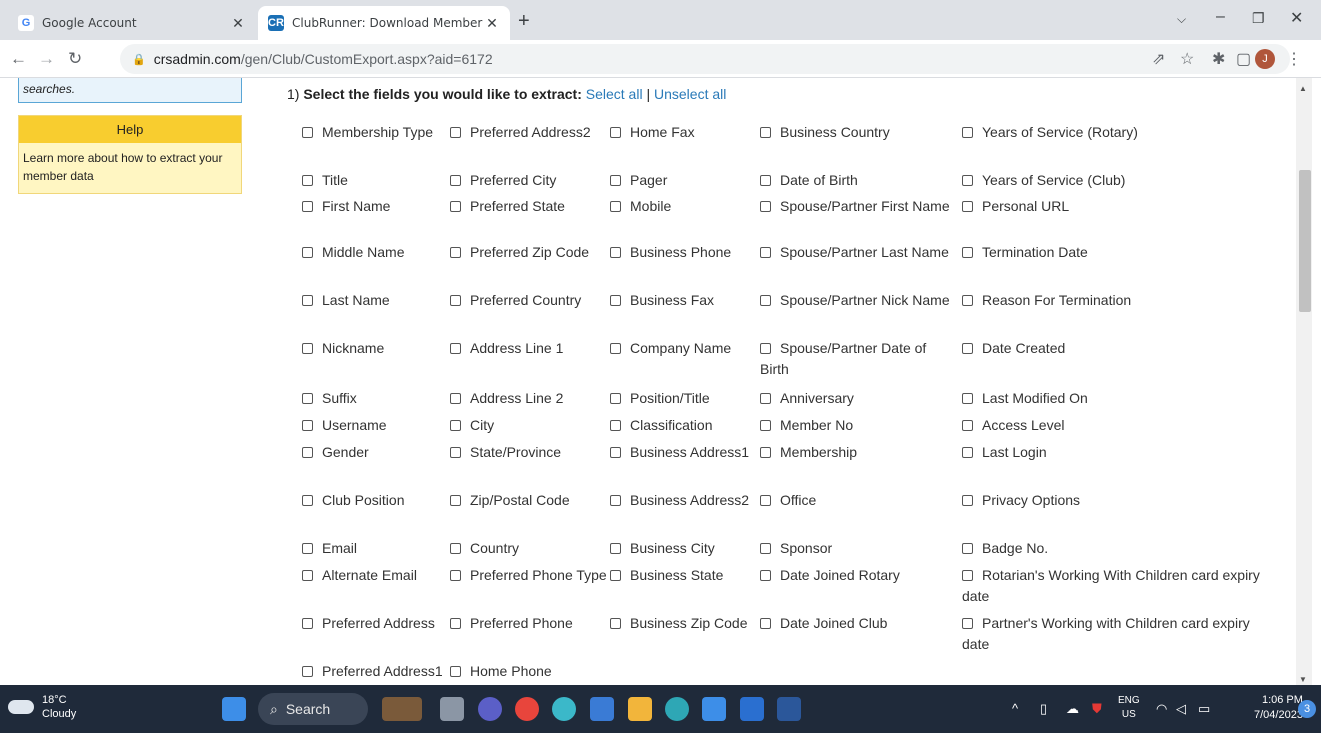 The width and height of the screenshot is (1321, 733). I want to click on field-checkbox-item: Date Joined Club, so click(857, 623).